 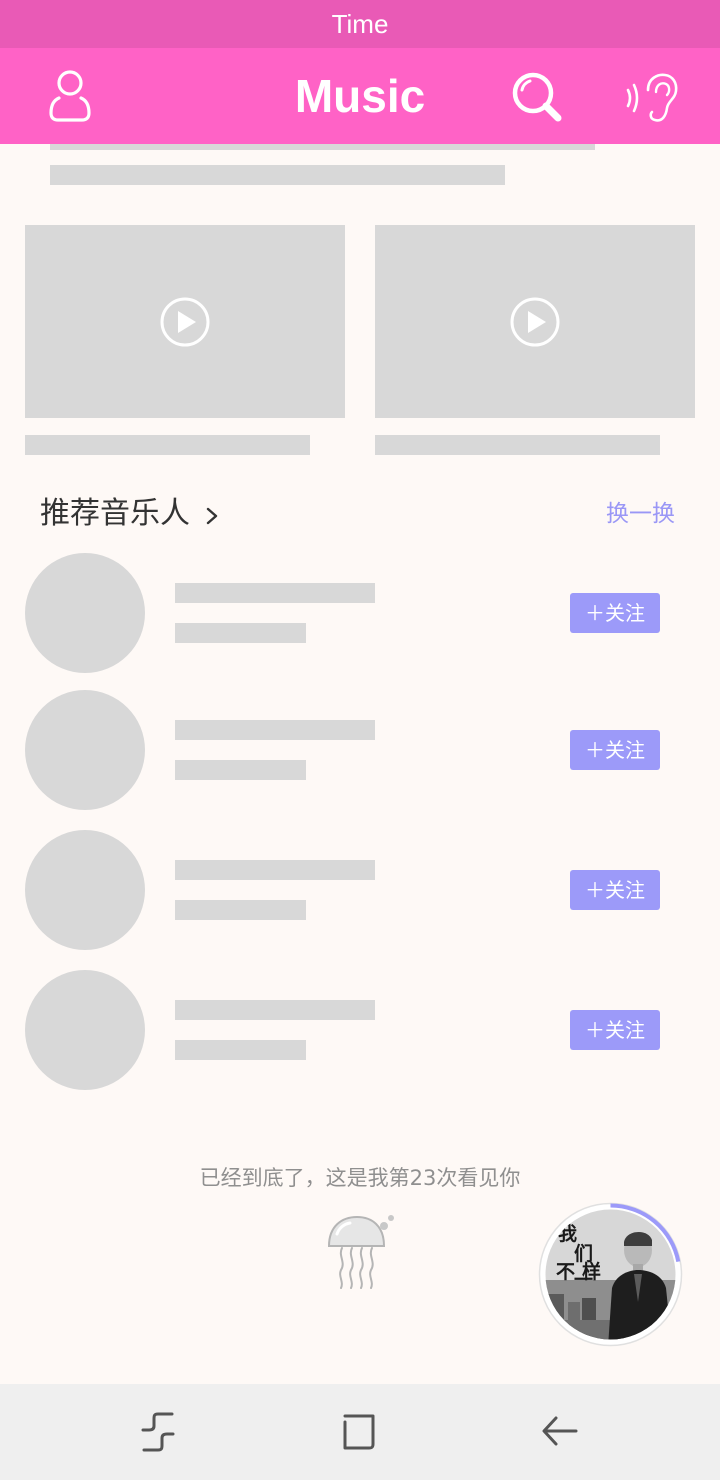 I want to click on app-bar: Music, so click(x=360, y=96).